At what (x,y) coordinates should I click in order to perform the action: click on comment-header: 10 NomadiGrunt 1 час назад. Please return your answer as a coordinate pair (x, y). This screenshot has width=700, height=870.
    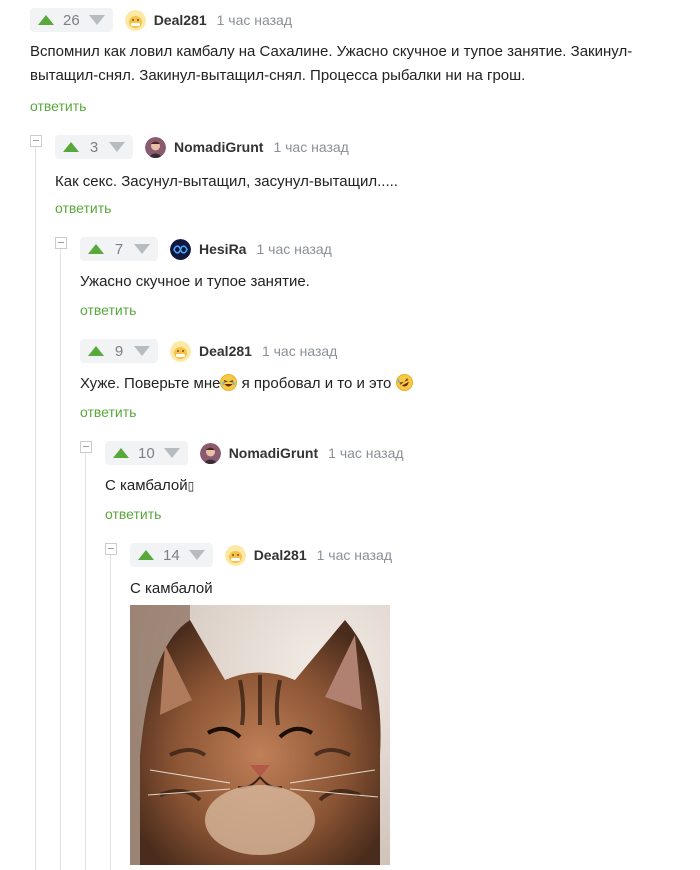
    Looking at the image, I should click on (254, 453).